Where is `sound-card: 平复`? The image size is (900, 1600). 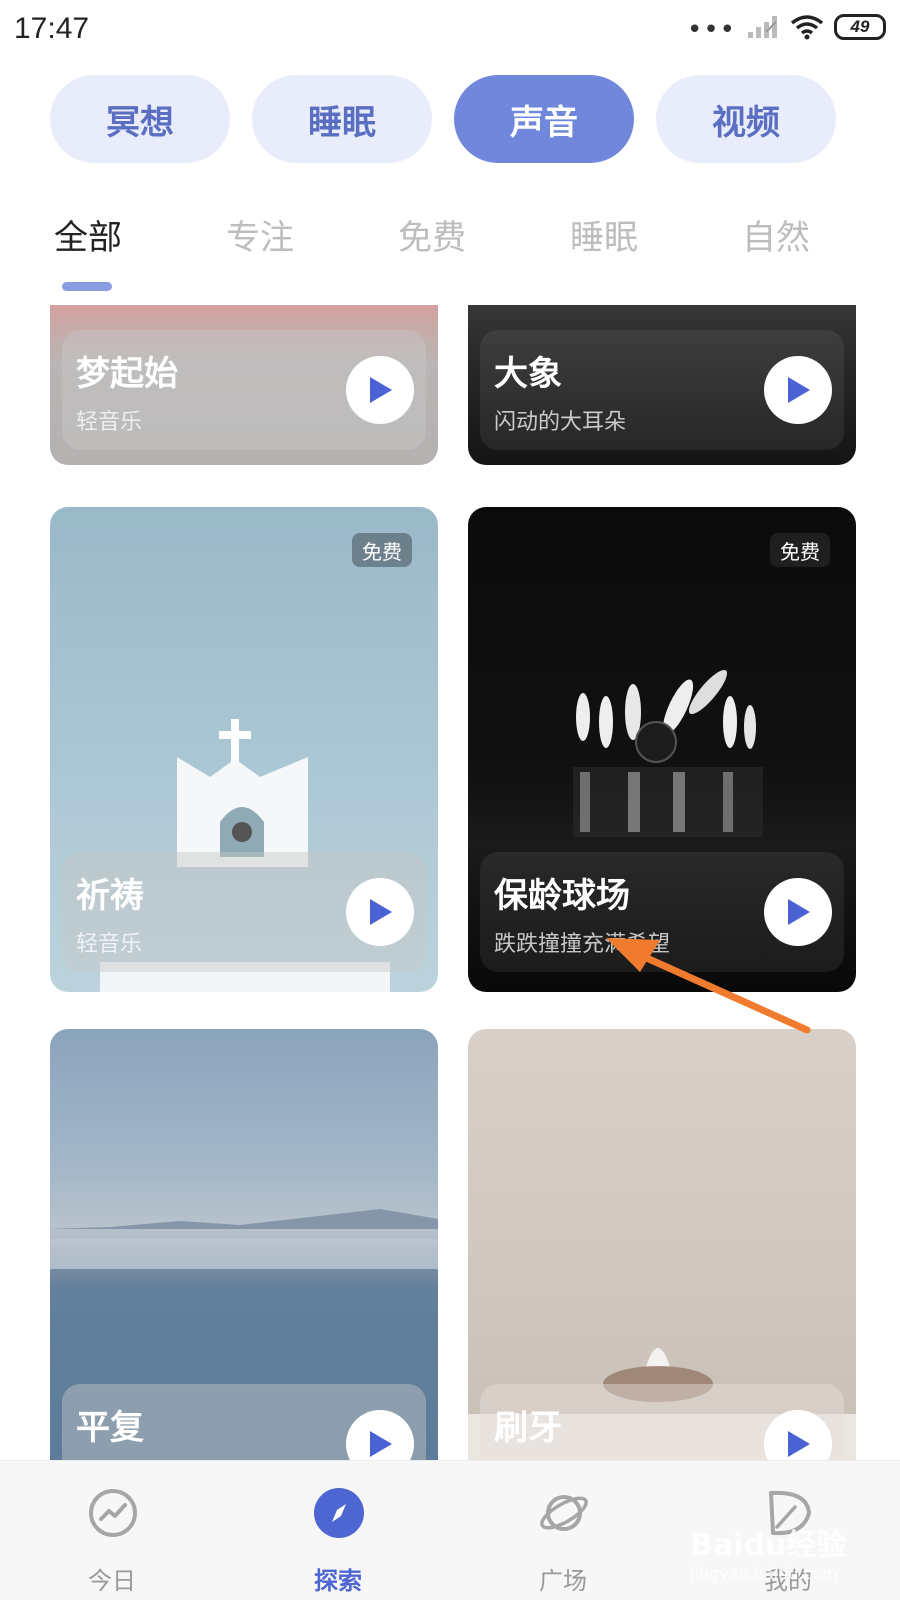 sound-card: 平复 is located at coordinates (244, 1244).